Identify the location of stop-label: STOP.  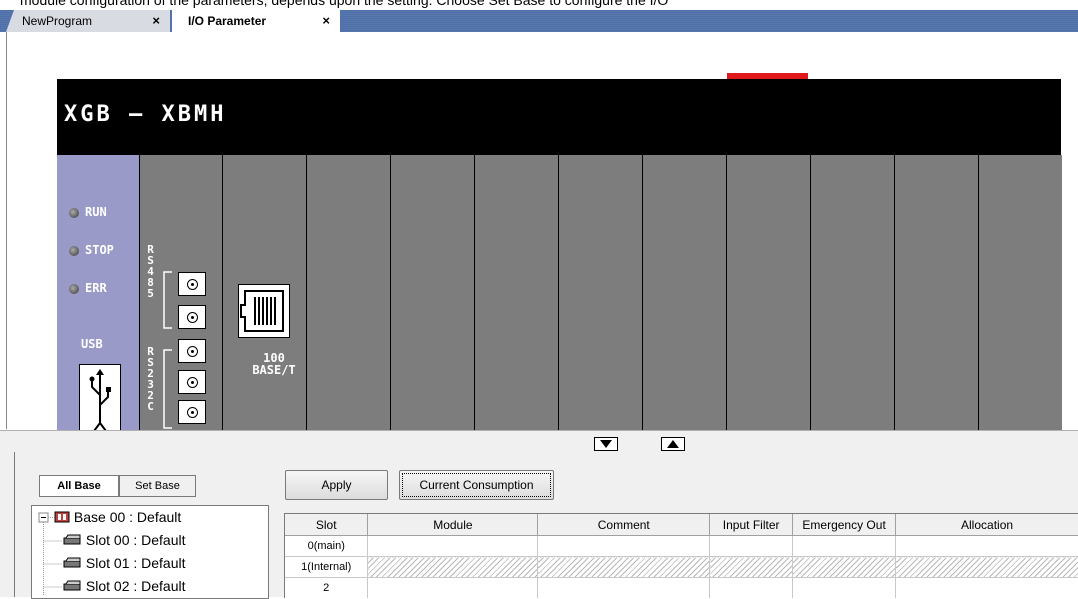
(99, 250).